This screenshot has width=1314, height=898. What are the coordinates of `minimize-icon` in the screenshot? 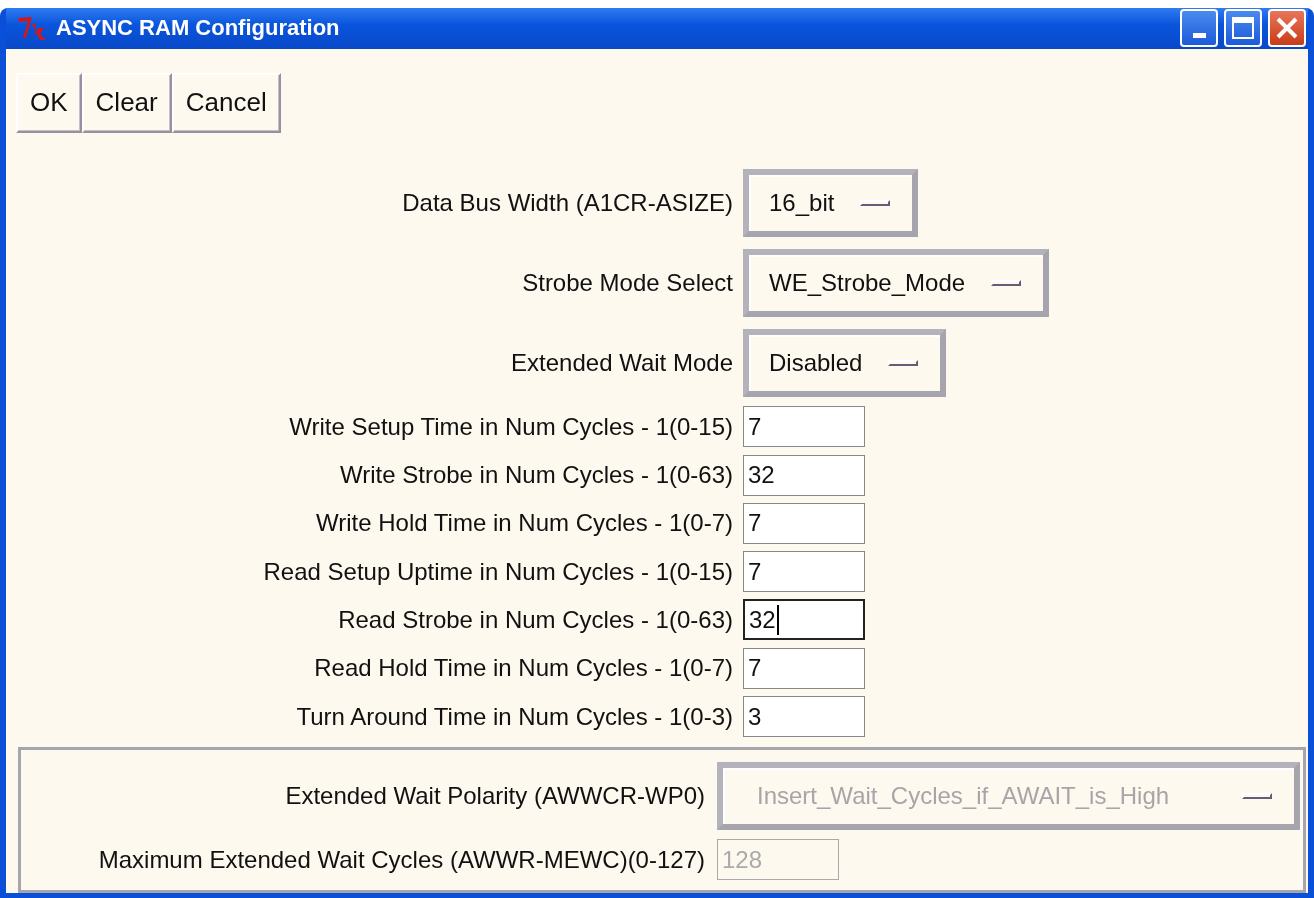 It's located at (1199, 35).